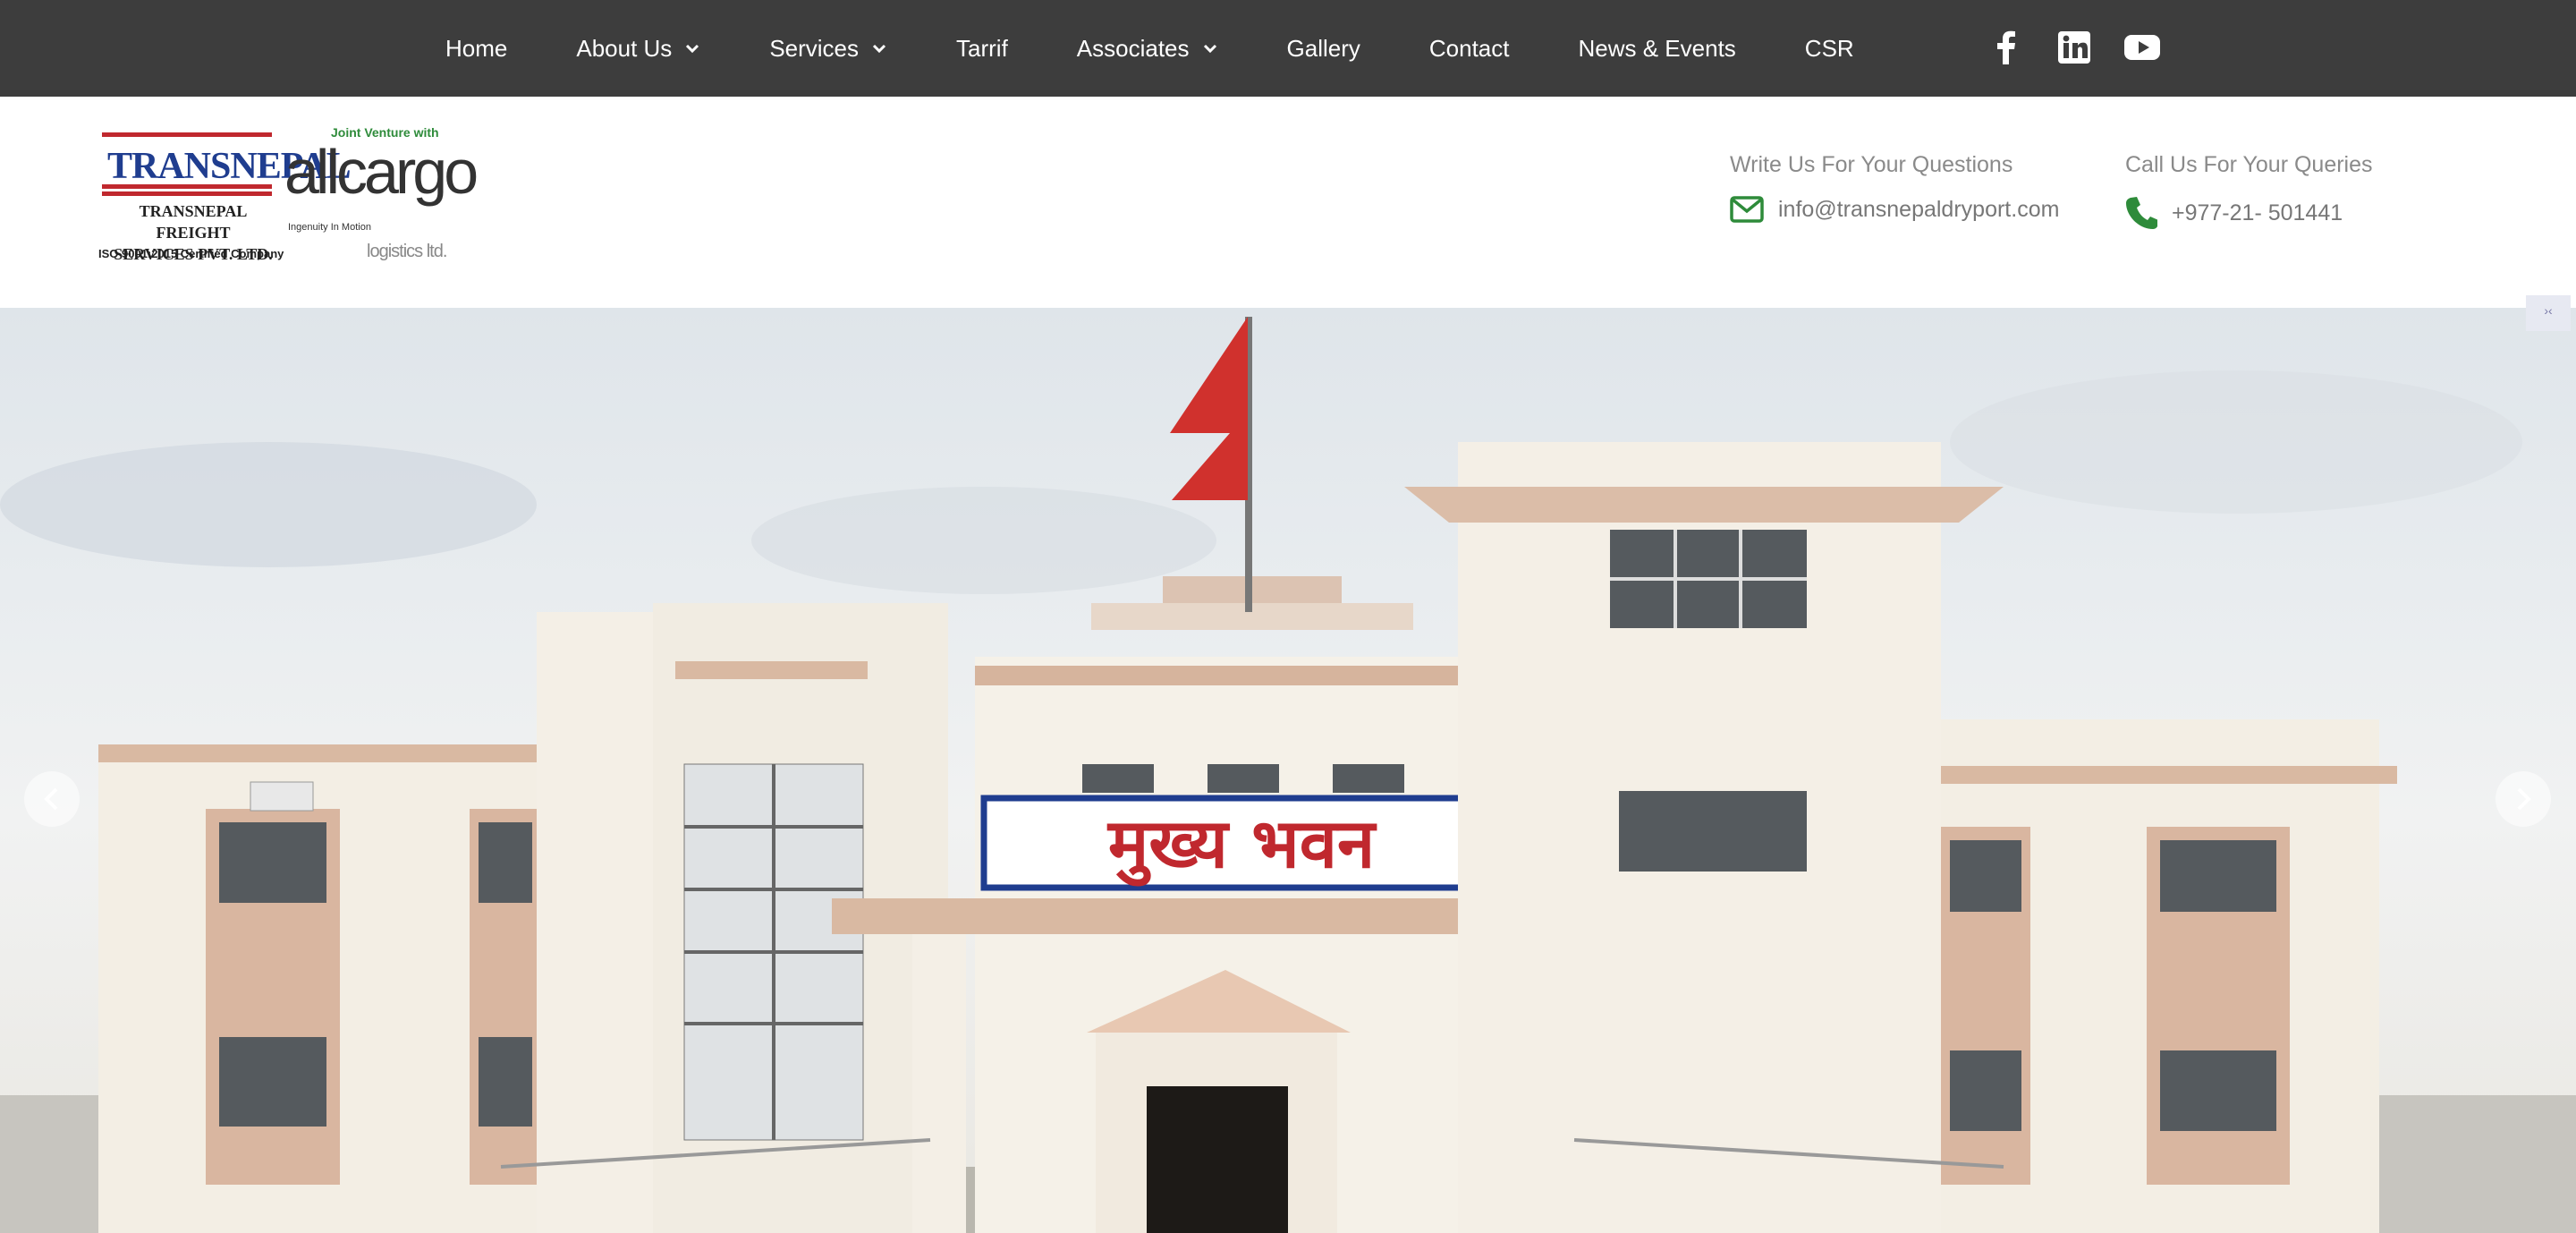  What do you see at coordinates (1241, 845) in the screenshot?
I see `sign-text: मुख्य भवन` at bounding box center [1241, 845].